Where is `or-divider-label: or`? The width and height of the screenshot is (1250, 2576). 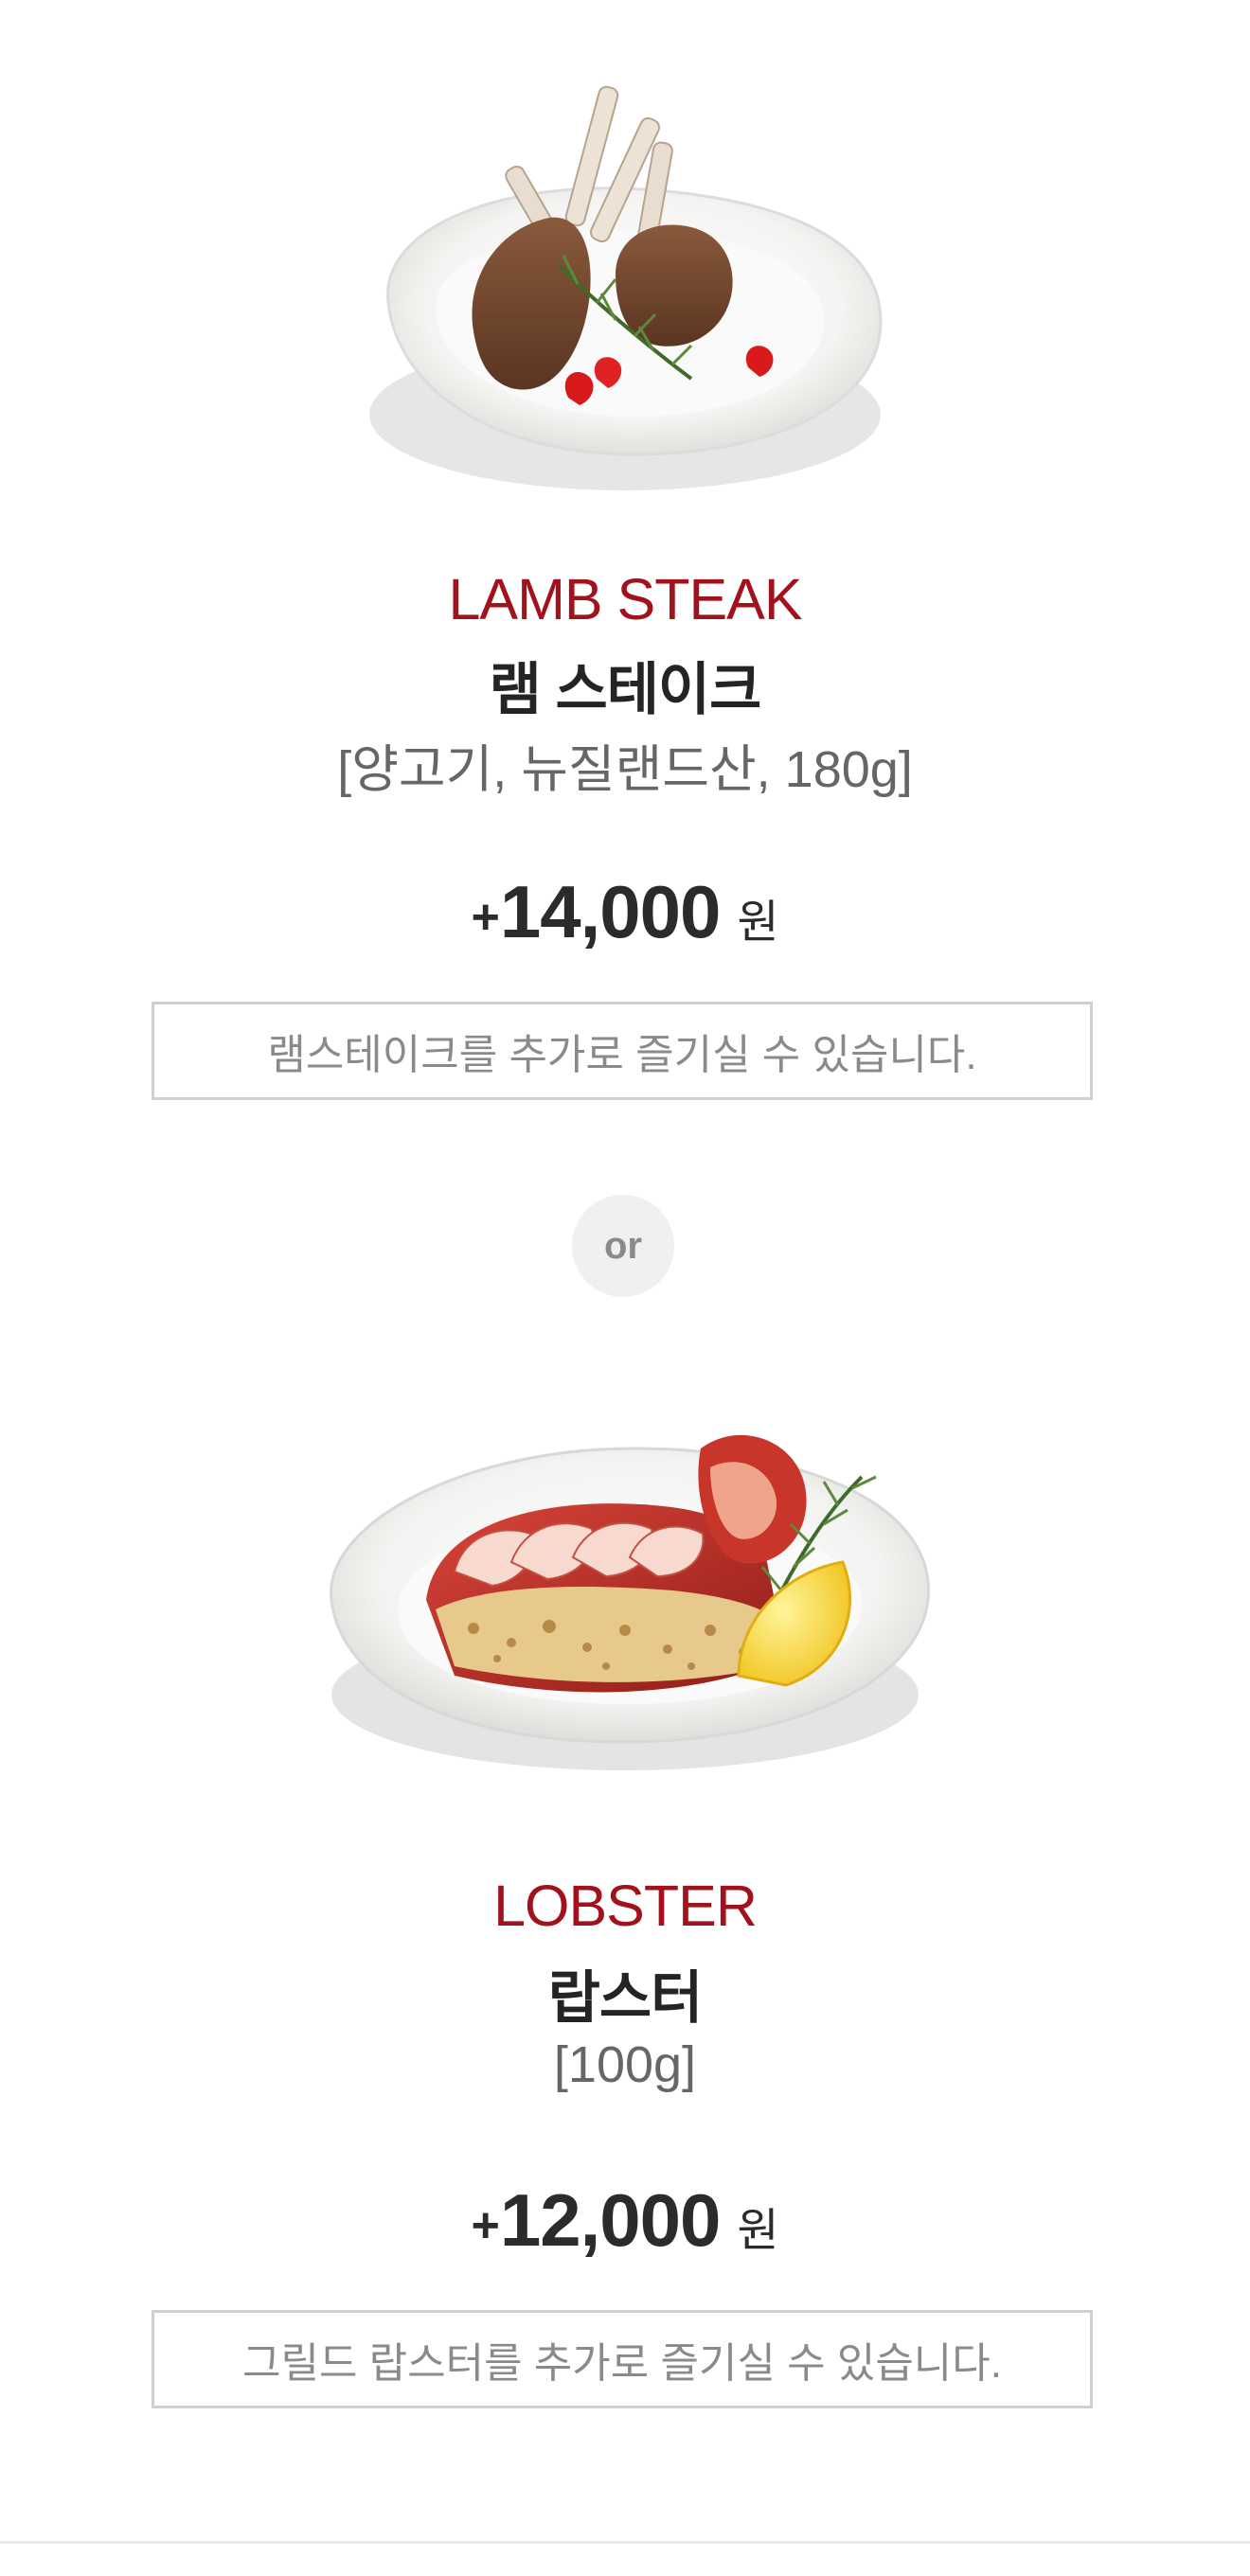 or-divider-label: or is located at coordinates (623, 1246).